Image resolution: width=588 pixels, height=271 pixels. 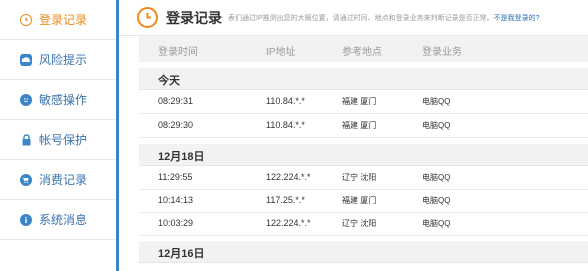 I want to click on page-title: 登录记录, so click(x=194, y=17).